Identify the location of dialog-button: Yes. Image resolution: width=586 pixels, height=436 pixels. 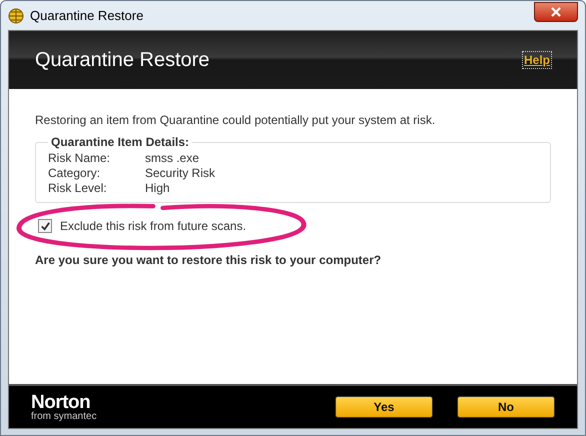
(384, 407).